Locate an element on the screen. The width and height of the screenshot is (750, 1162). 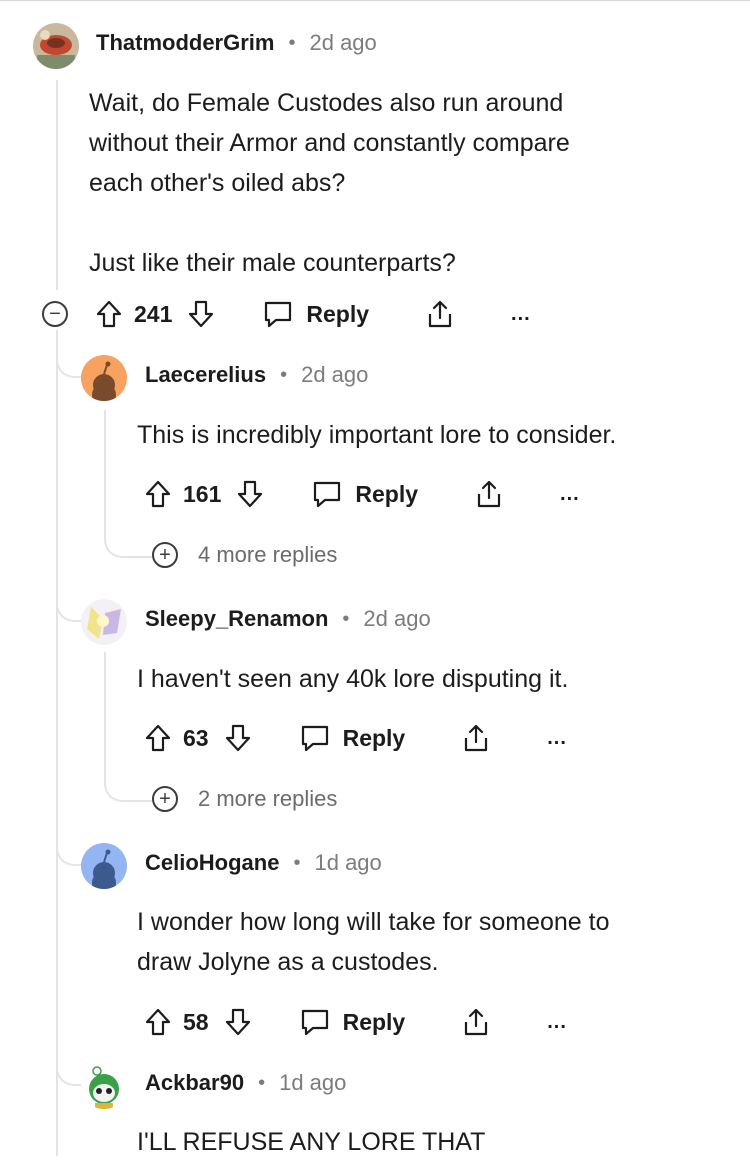
comment-author: Sleepy_Renamon is located at coordinates (236, 619).